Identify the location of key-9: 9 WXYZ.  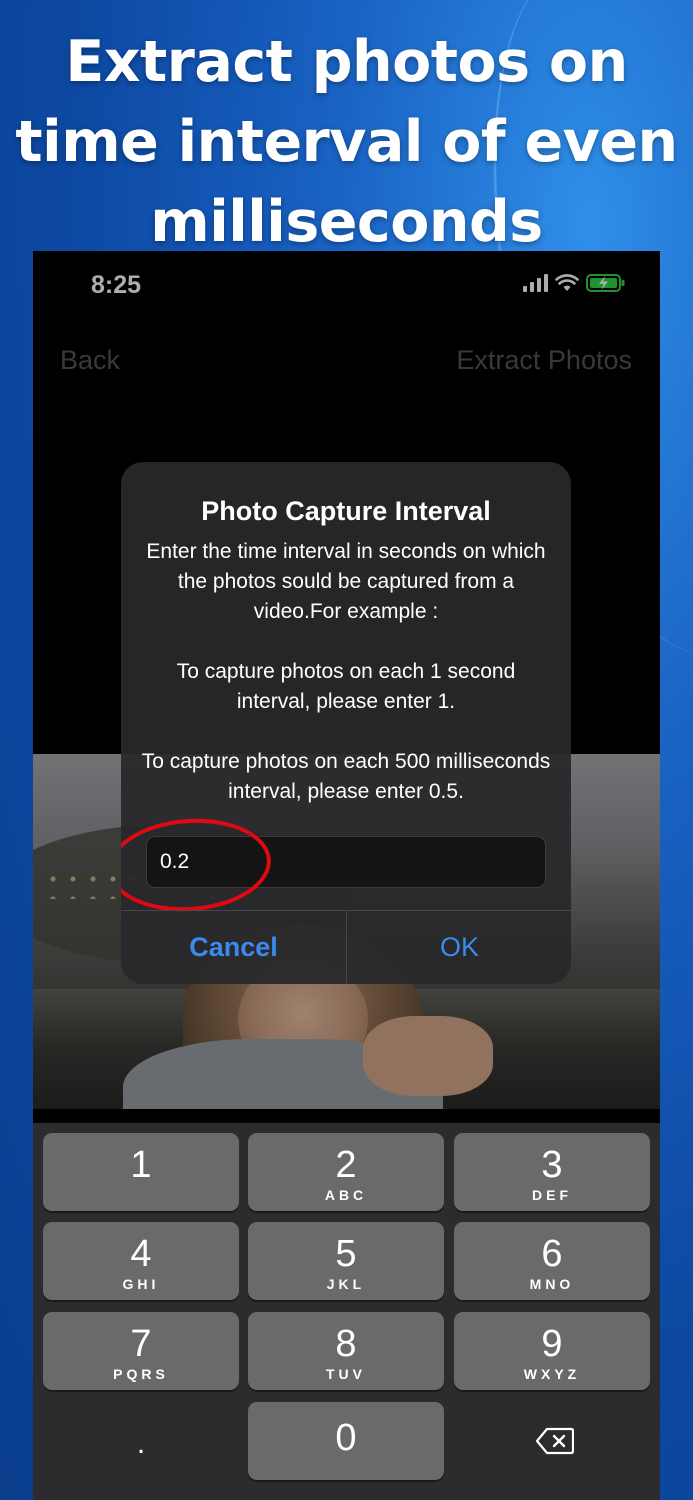
(552, 1351).